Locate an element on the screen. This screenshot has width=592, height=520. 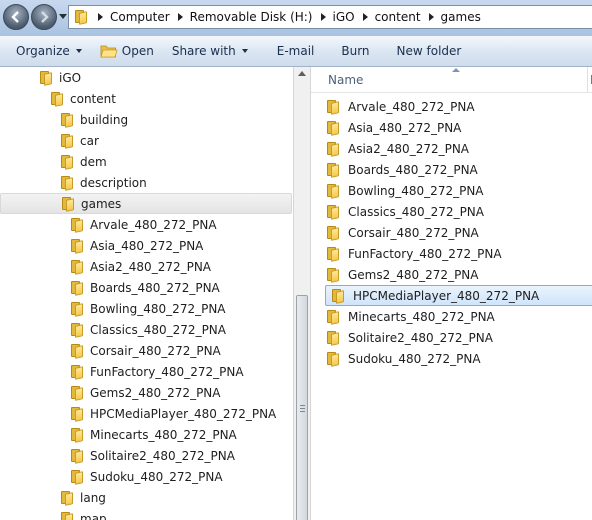
tree-item: content is located at coordinates (58, 98).